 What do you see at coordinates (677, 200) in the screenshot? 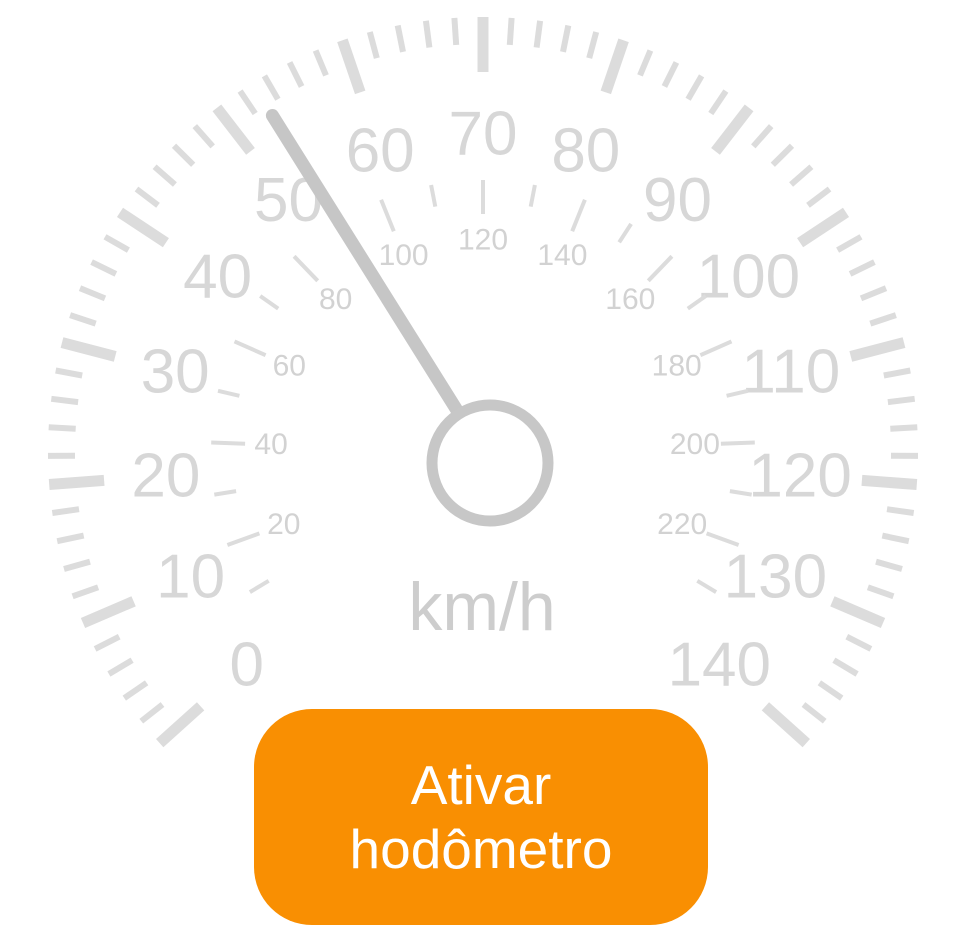
I see `outer-scale-label: 90` at bounding box center [677, 200].